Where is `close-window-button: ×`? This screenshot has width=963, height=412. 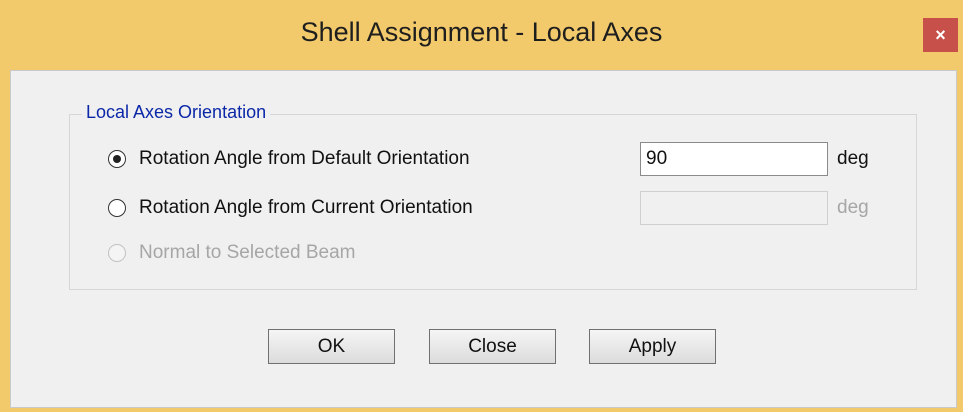 close-window-button: × is located at coordinates (940, 35).